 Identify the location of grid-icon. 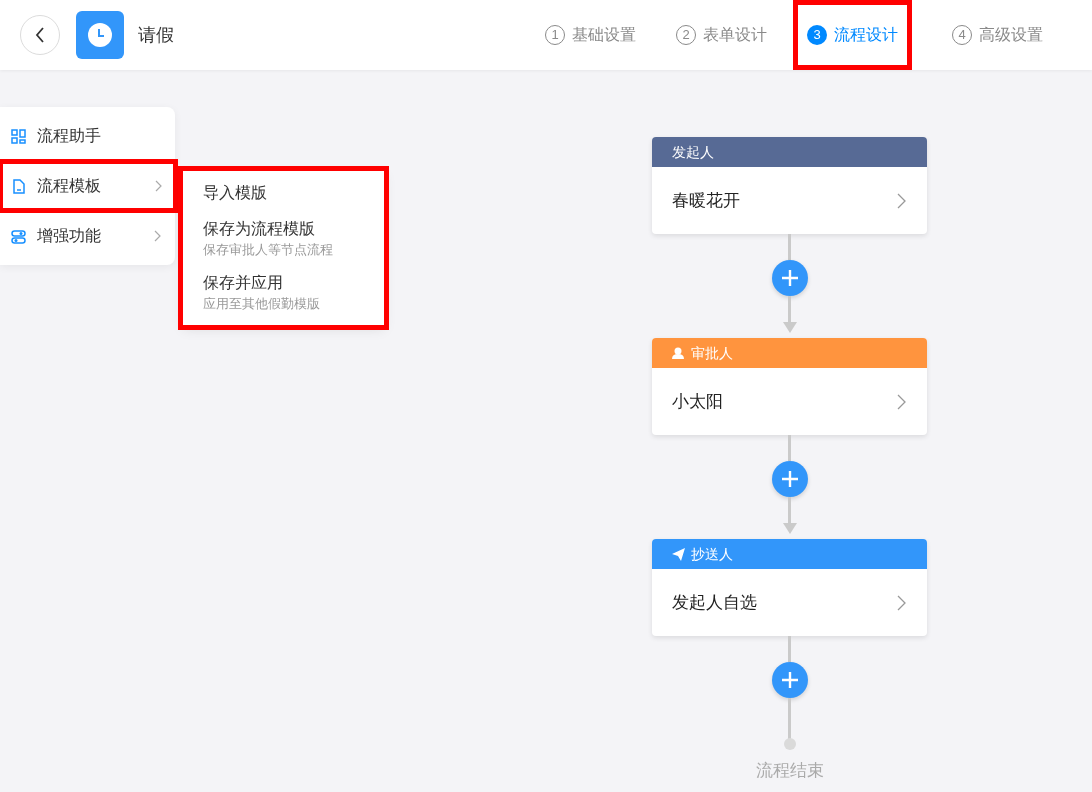
(18, 136).